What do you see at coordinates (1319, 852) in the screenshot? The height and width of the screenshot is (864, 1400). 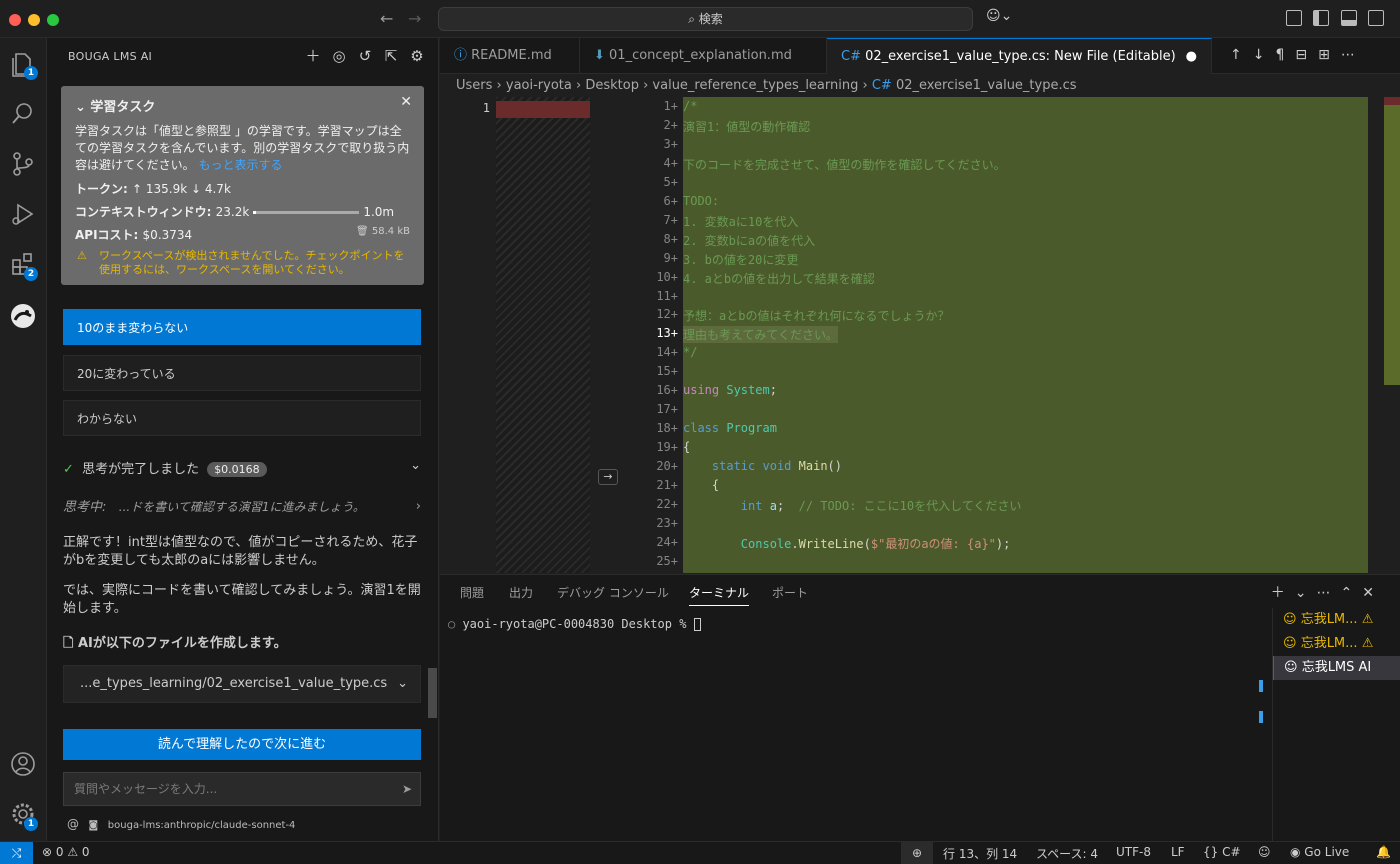 I see `go-live-button: ◉ Go Live` at bounding box center [1319, 852].